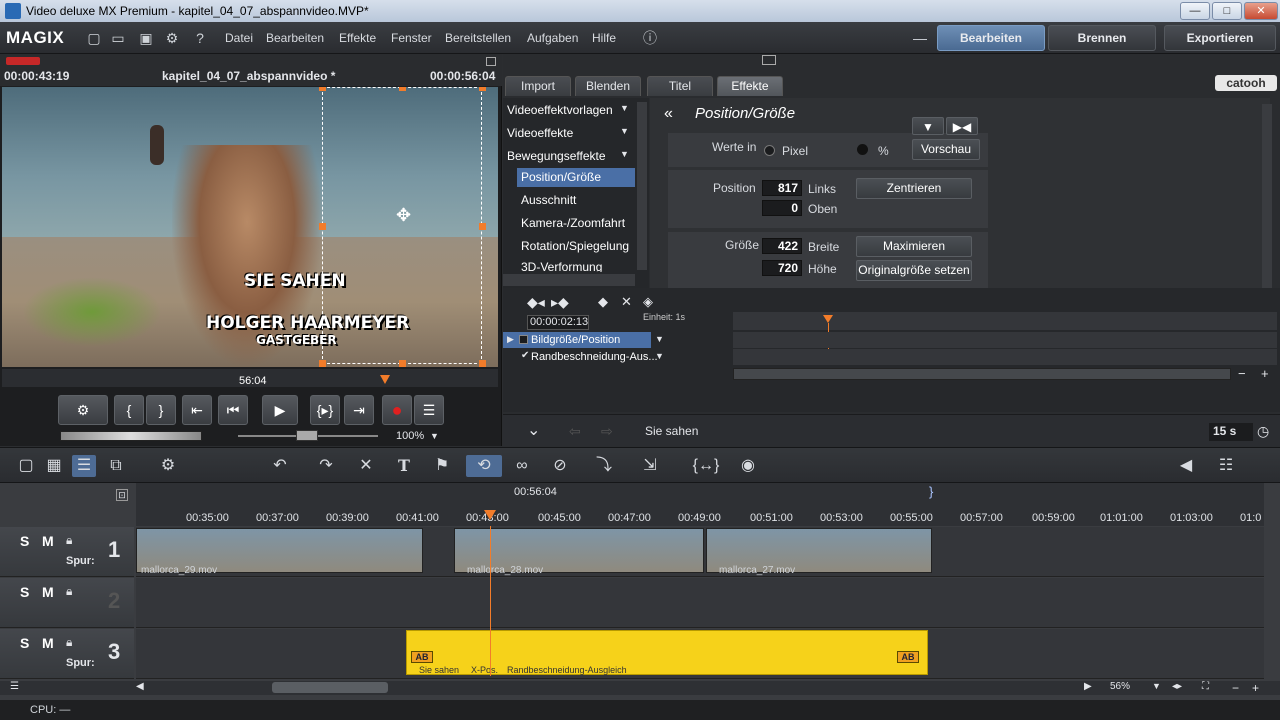  I want to click on minimize-button: —, so click(1195, 11).